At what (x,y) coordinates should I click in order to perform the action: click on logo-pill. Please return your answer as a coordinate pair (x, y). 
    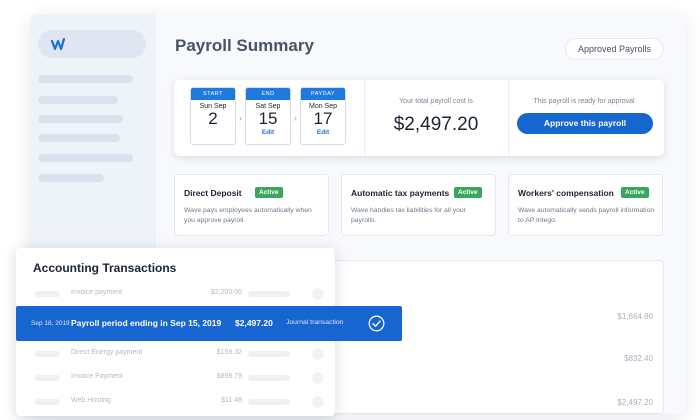
    Looking at the image, I should click on (92, 44).